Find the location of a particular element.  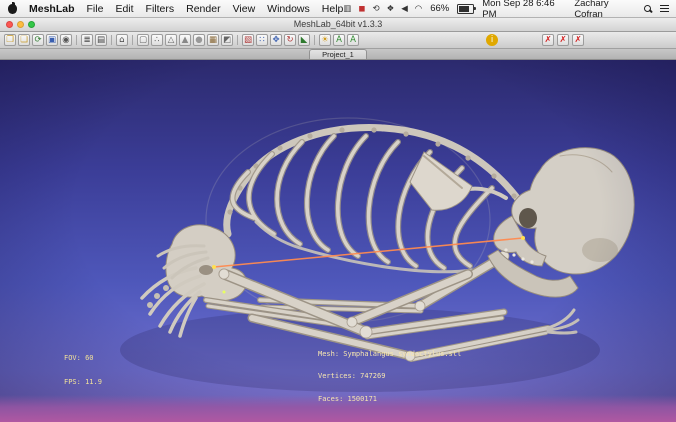

open-mesh-icon: ❏ is located at coordinates (24, 40).